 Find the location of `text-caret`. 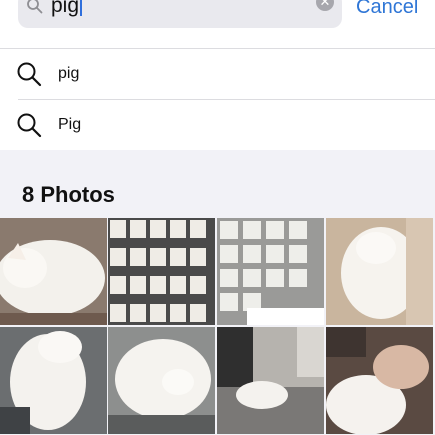

text-caret is located at coordinates (81, 8).